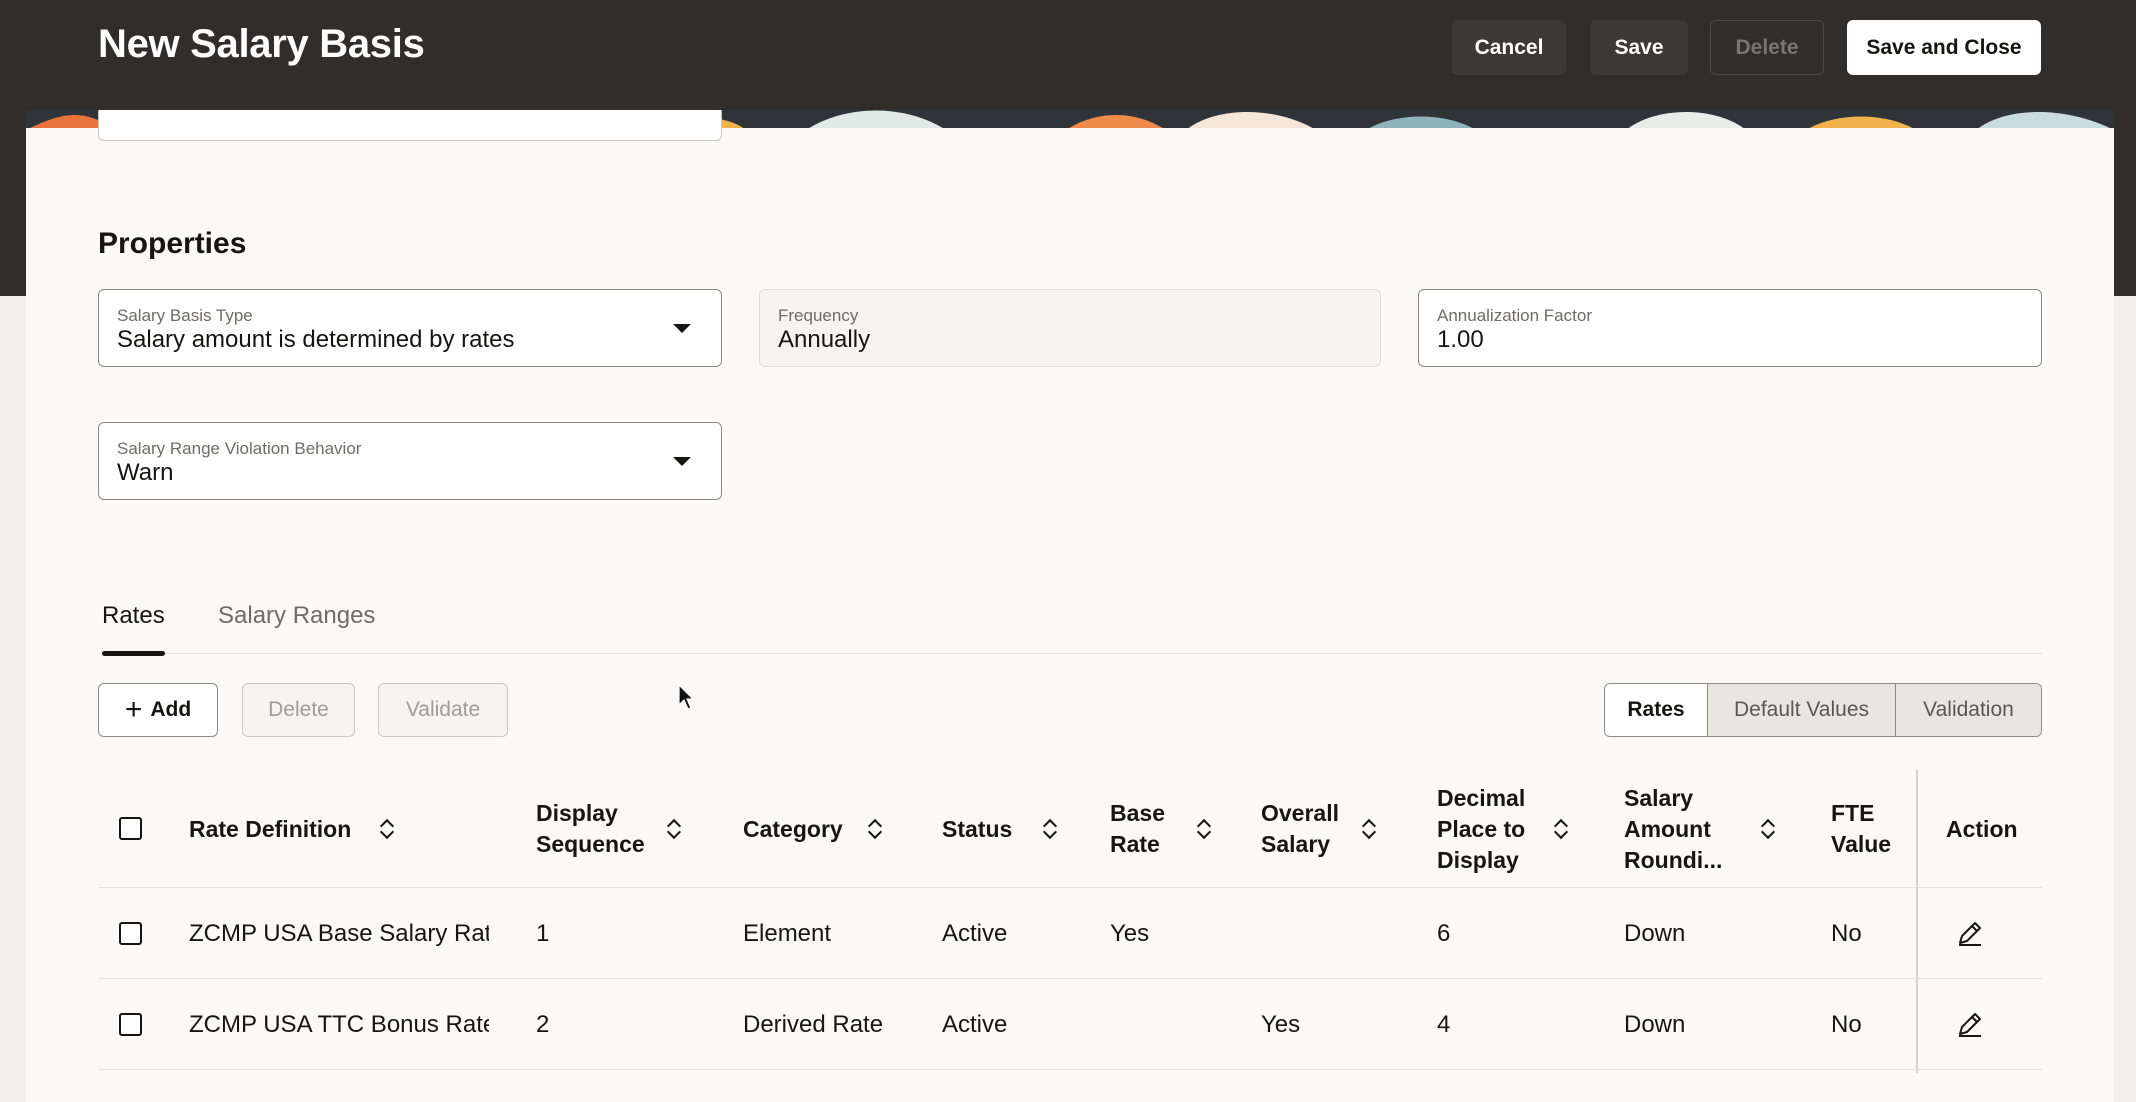 Image resolution: width=2136 pixels, height=1102 pixels. I want to click on cell-category: Element, so click(787, 933).